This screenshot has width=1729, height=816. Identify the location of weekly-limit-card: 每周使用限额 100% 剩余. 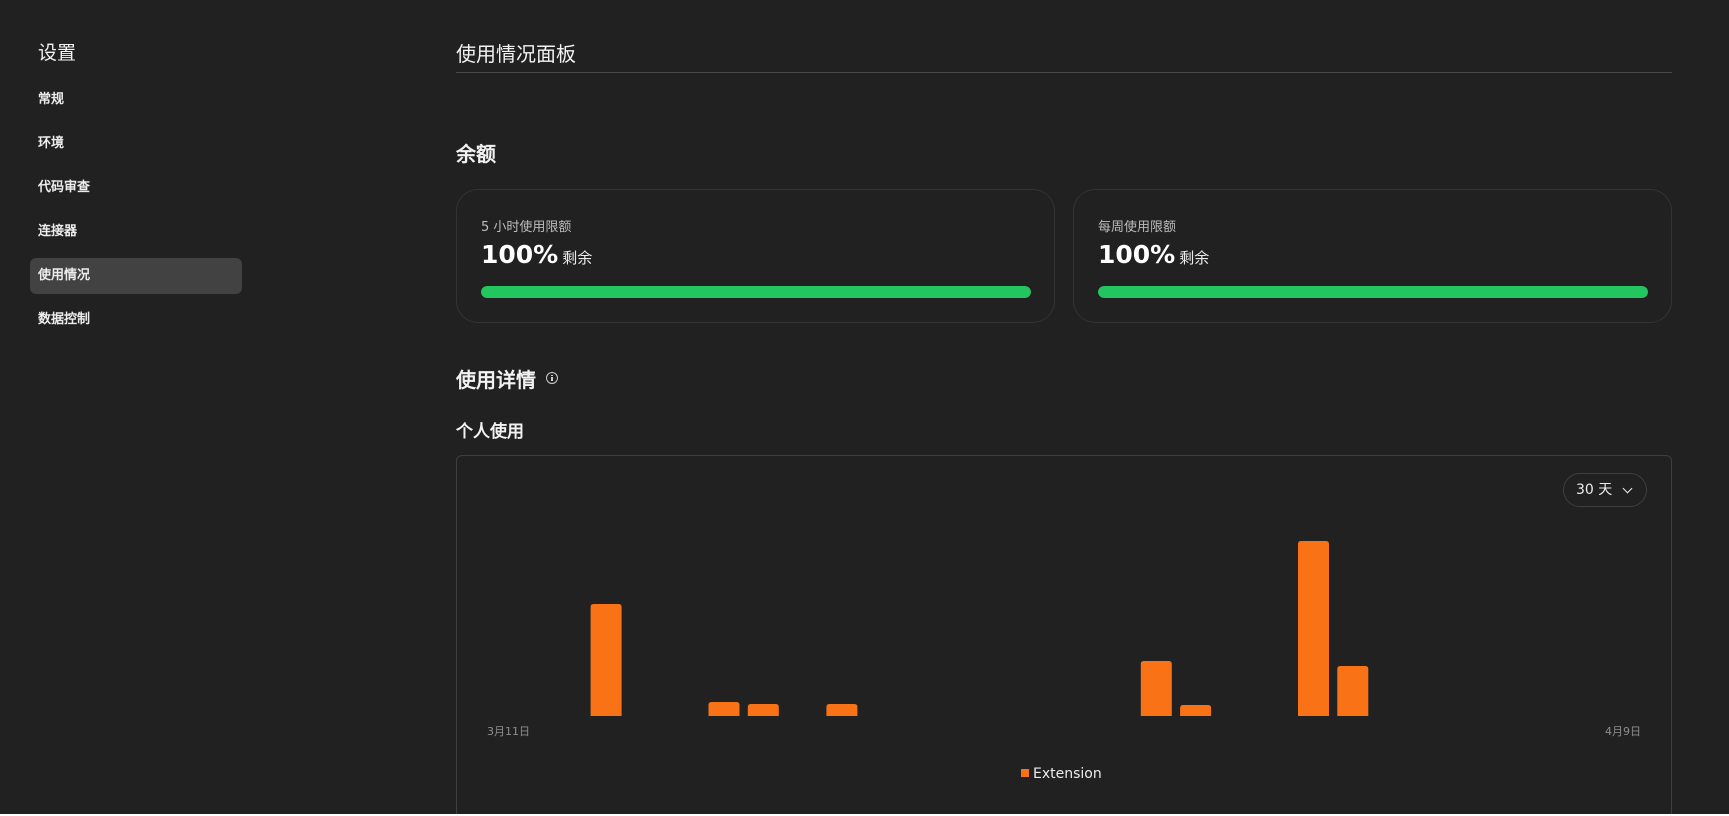
(1372, 256).